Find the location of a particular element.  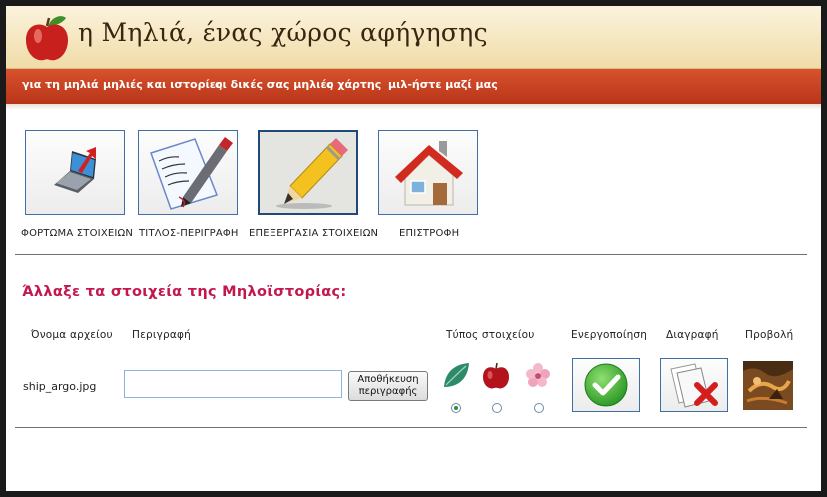

edit-items-label: ΕΠΕΞΕΡΓΑΣΙΑ ΣΤΟΙΧΕΙΩΝ is located at coordinates (314, 233).